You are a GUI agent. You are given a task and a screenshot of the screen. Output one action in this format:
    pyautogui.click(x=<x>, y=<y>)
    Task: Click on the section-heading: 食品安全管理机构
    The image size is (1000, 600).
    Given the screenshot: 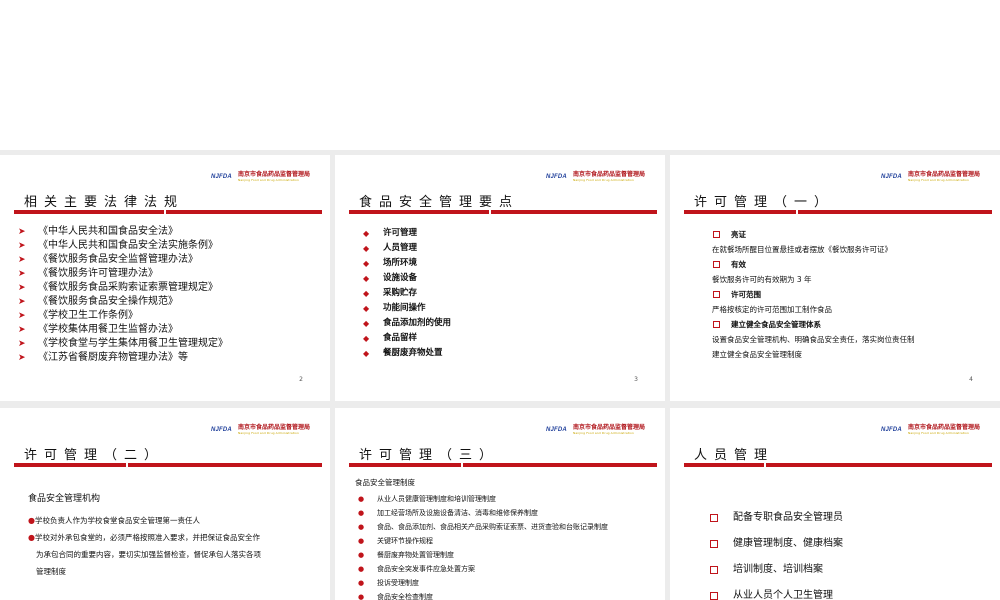 What is the action you would take?
    pyautogui.click(x=64, y=499)
    